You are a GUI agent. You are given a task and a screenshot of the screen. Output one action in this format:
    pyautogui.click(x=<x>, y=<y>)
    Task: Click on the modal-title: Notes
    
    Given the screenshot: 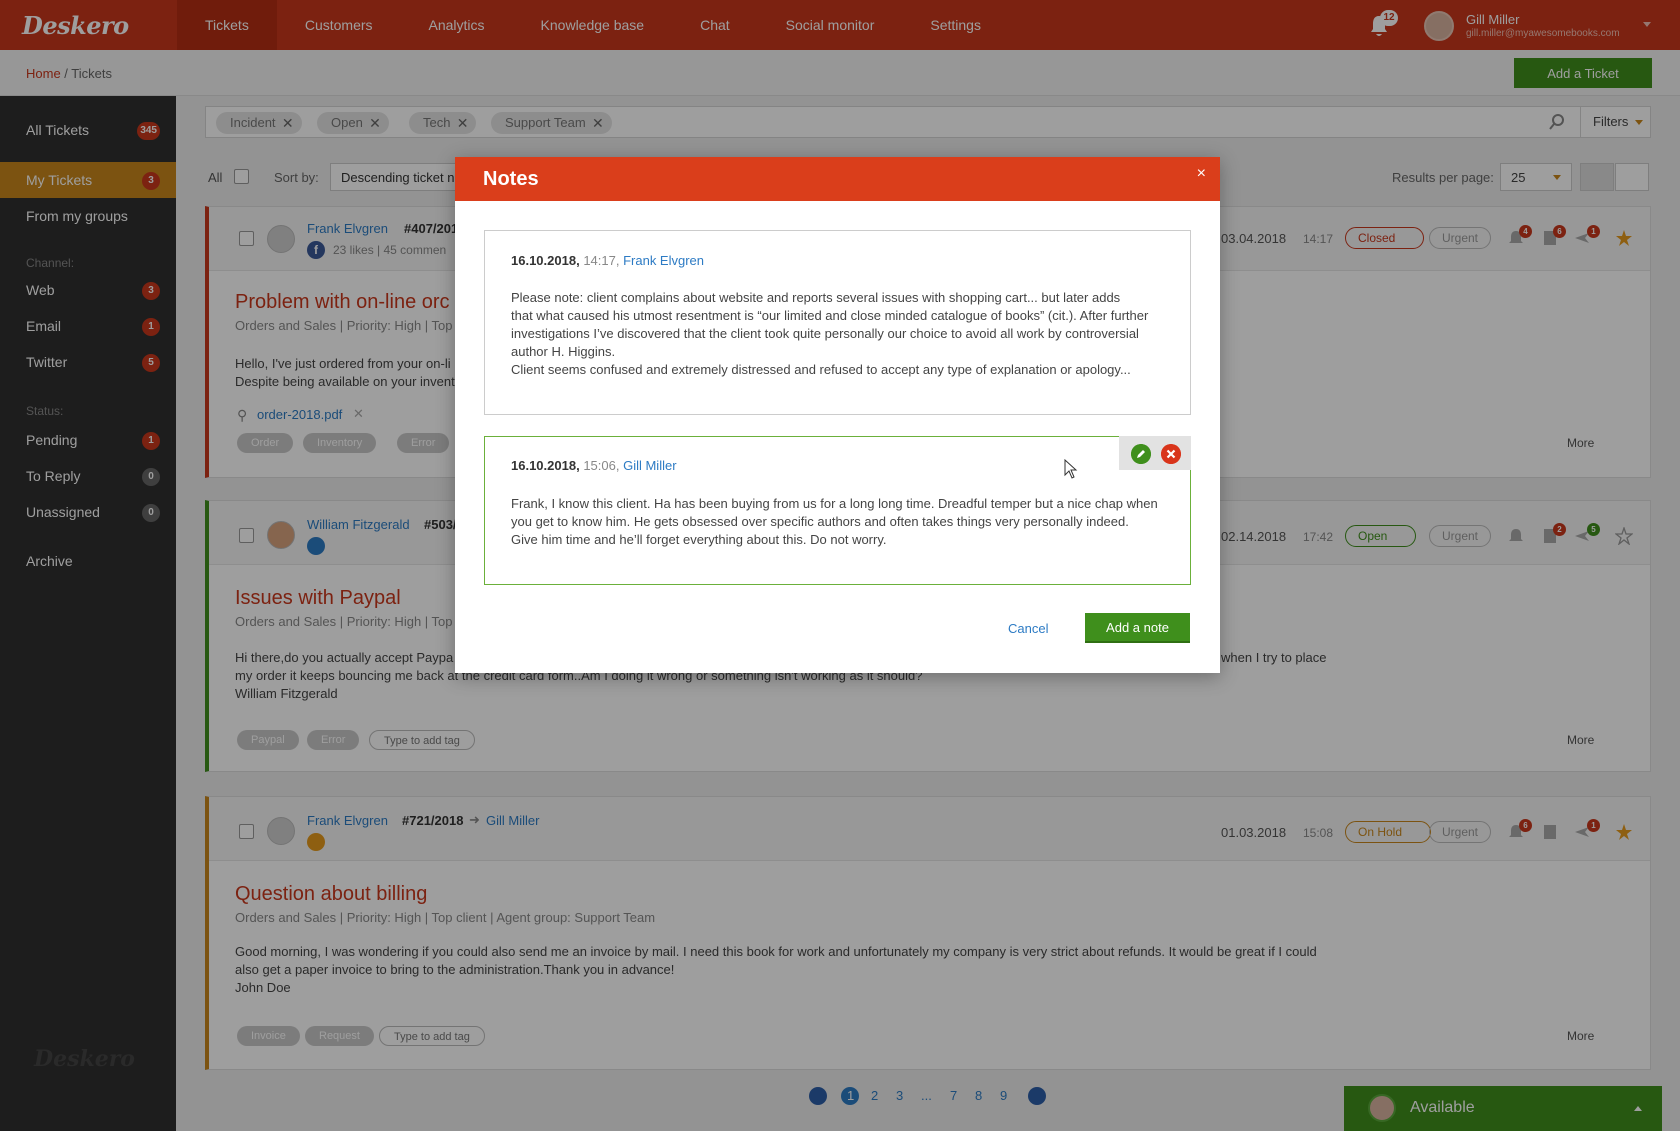 What is the action you would take?
    pyautogui.click(x=511, y=179)
    